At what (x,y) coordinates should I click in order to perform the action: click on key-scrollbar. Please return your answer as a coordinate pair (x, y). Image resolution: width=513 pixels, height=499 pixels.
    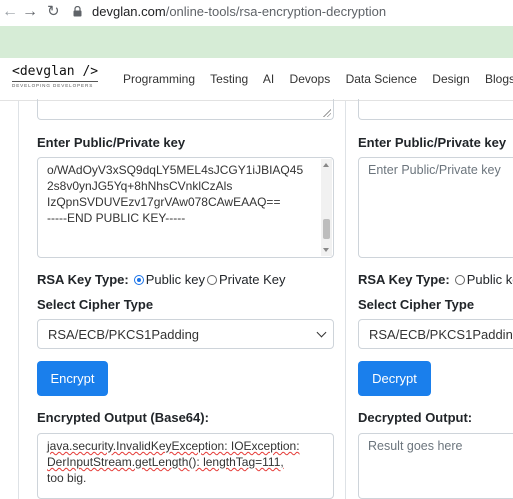
    Looking at the image, I should click on (326, 207).